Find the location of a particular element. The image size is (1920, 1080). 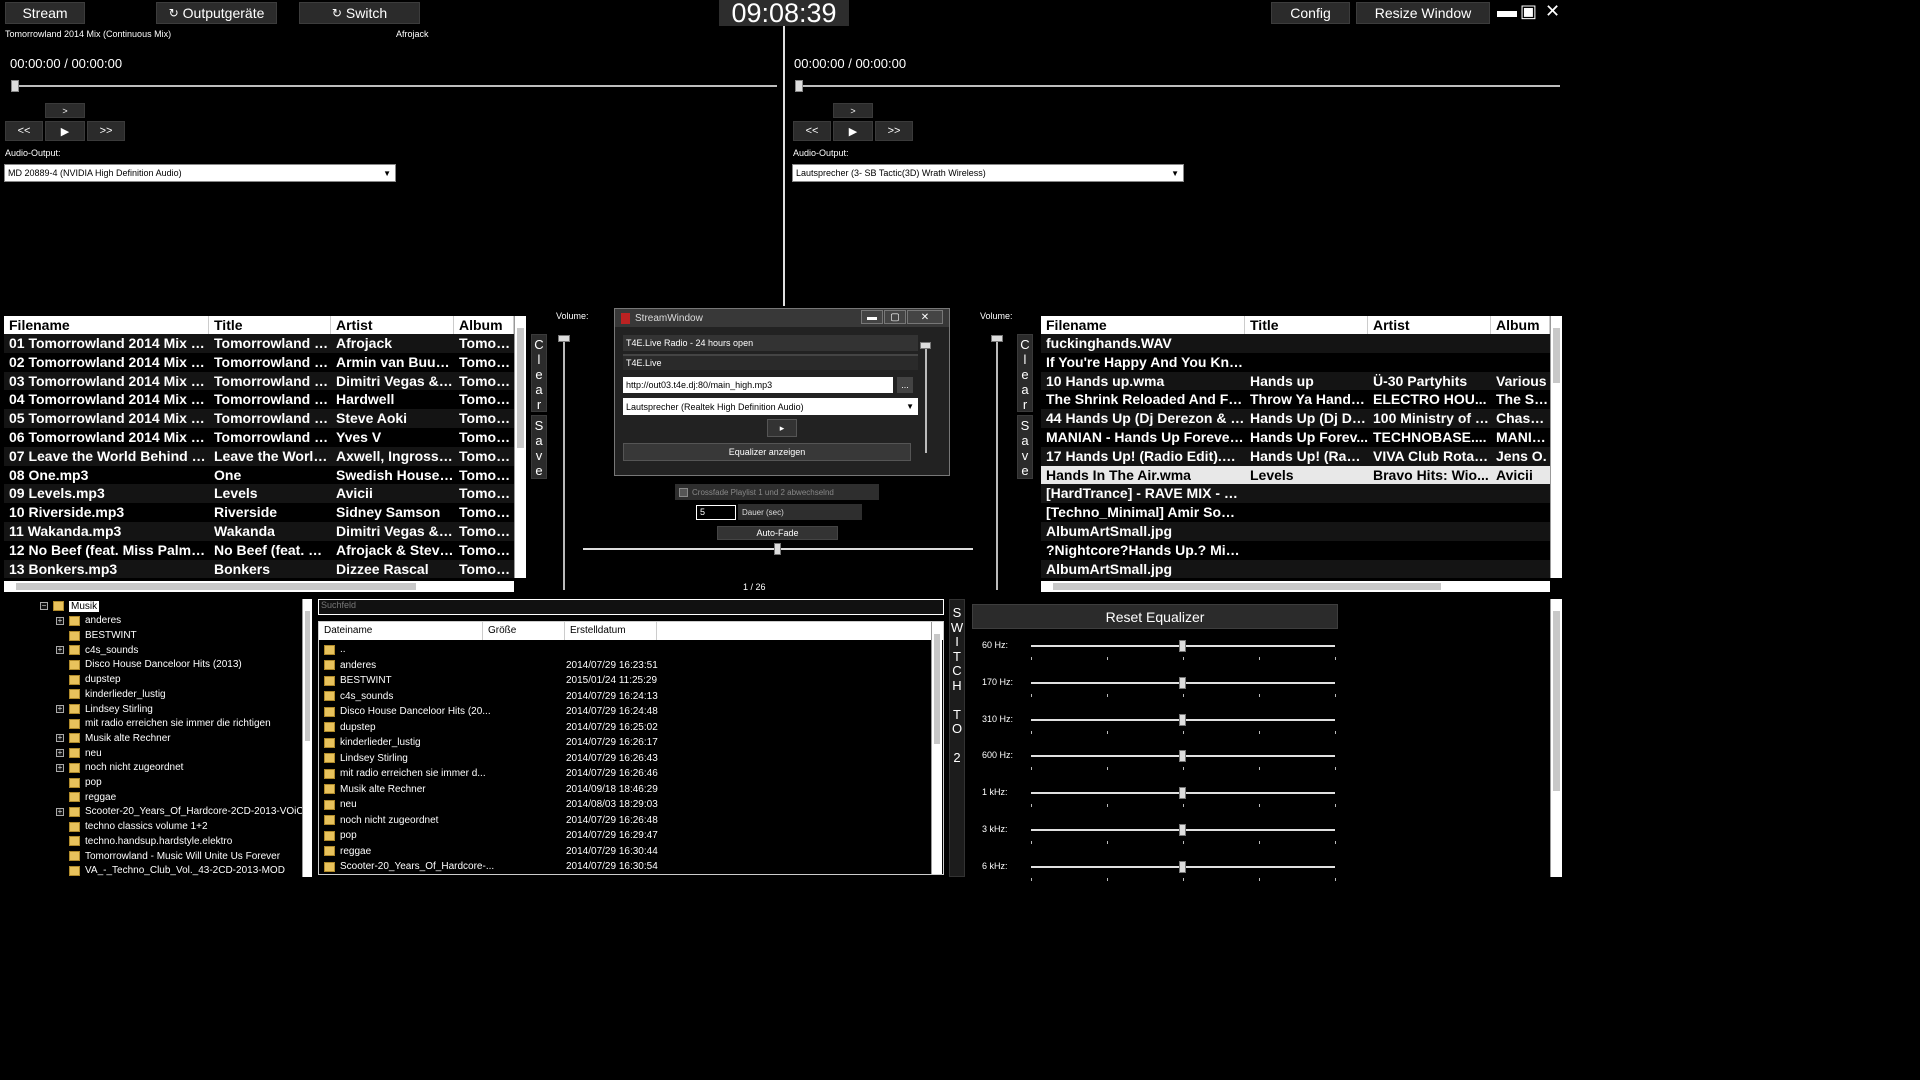

list-item: neu 2014/08/03 18:29:03 is located at coordinates (491, 805).